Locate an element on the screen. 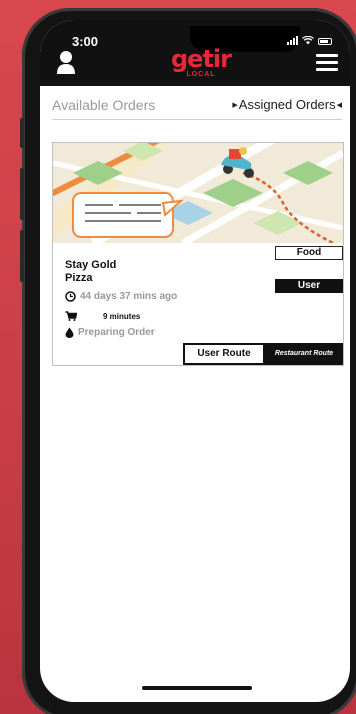 Image resolution: width=356 pixels, height=714 pixels. clock-icon is located at coordinates (70, 296).